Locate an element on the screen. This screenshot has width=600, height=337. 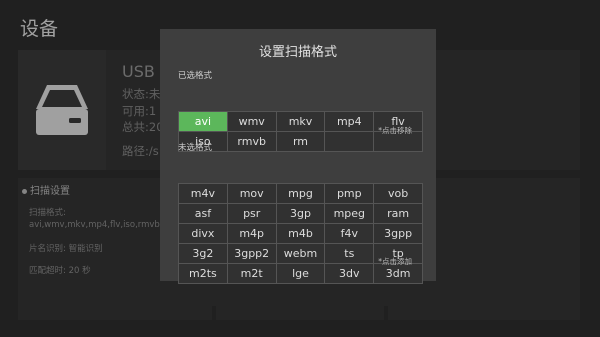
unselected-format-mov: mov is located at coordinates (251, 193).